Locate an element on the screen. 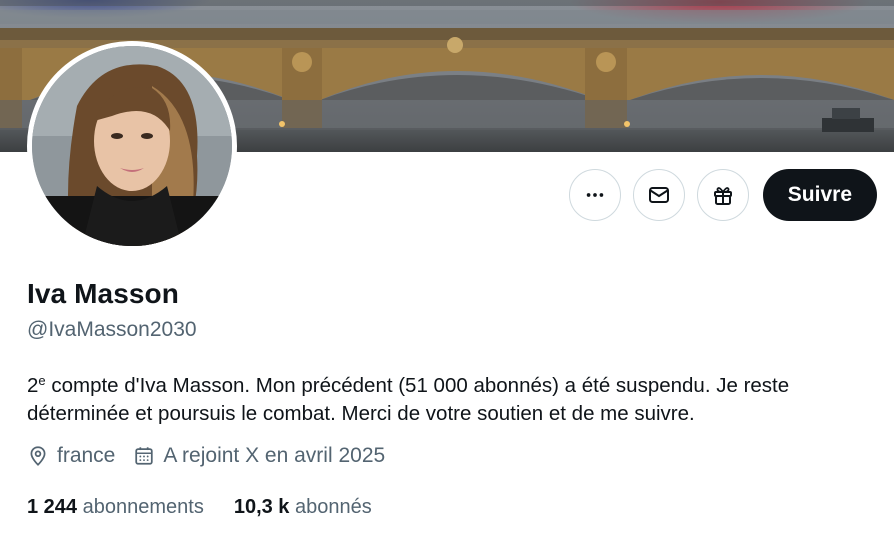 This screenshot has height=536, width=894. profile-actions: Suivre is located at coordinates (722, 195).